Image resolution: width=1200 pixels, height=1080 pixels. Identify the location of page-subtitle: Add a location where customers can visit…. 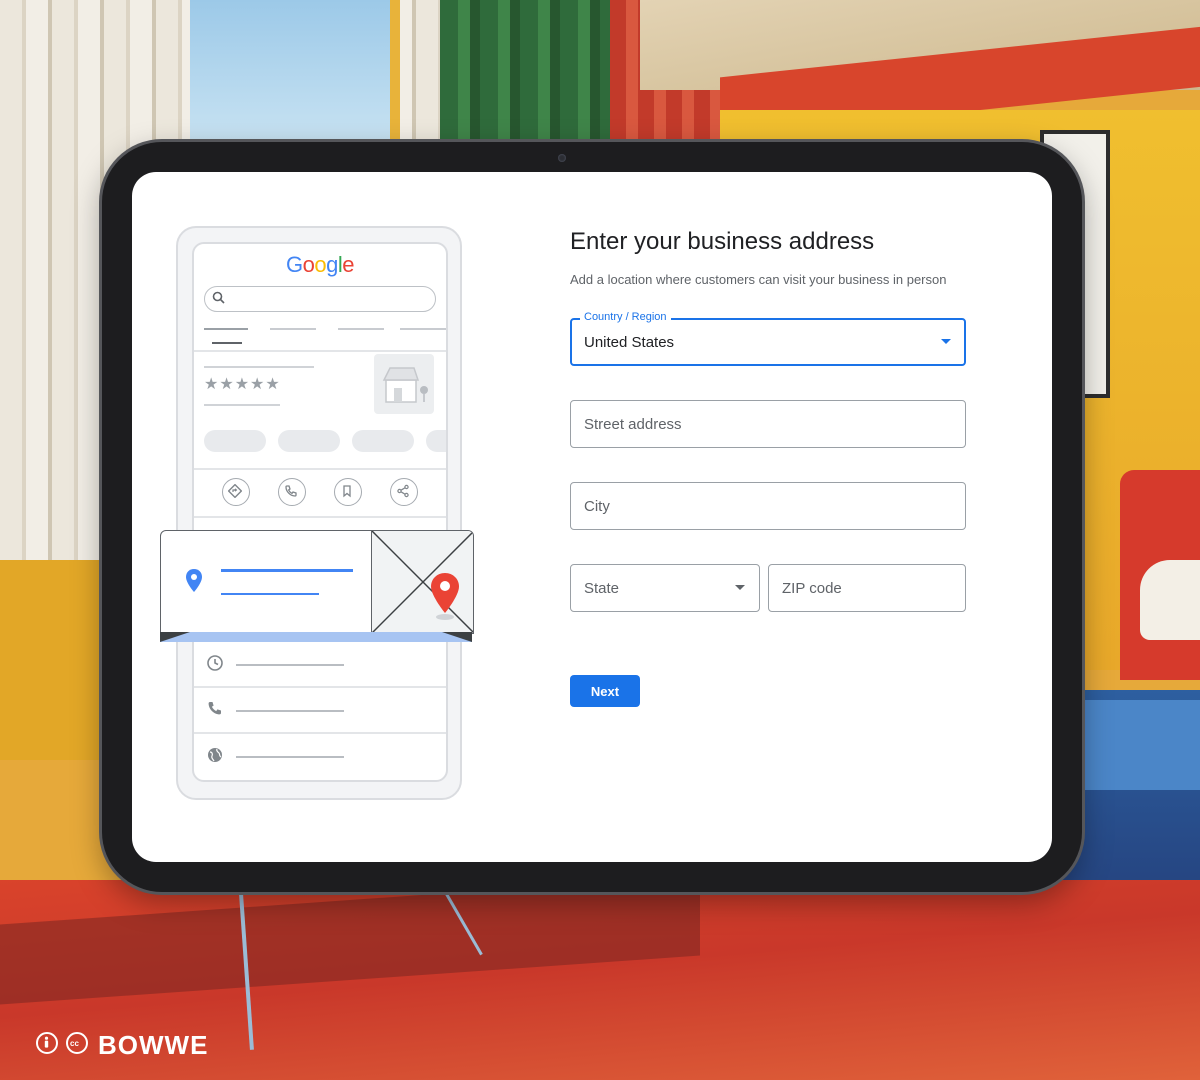
(758, 279).